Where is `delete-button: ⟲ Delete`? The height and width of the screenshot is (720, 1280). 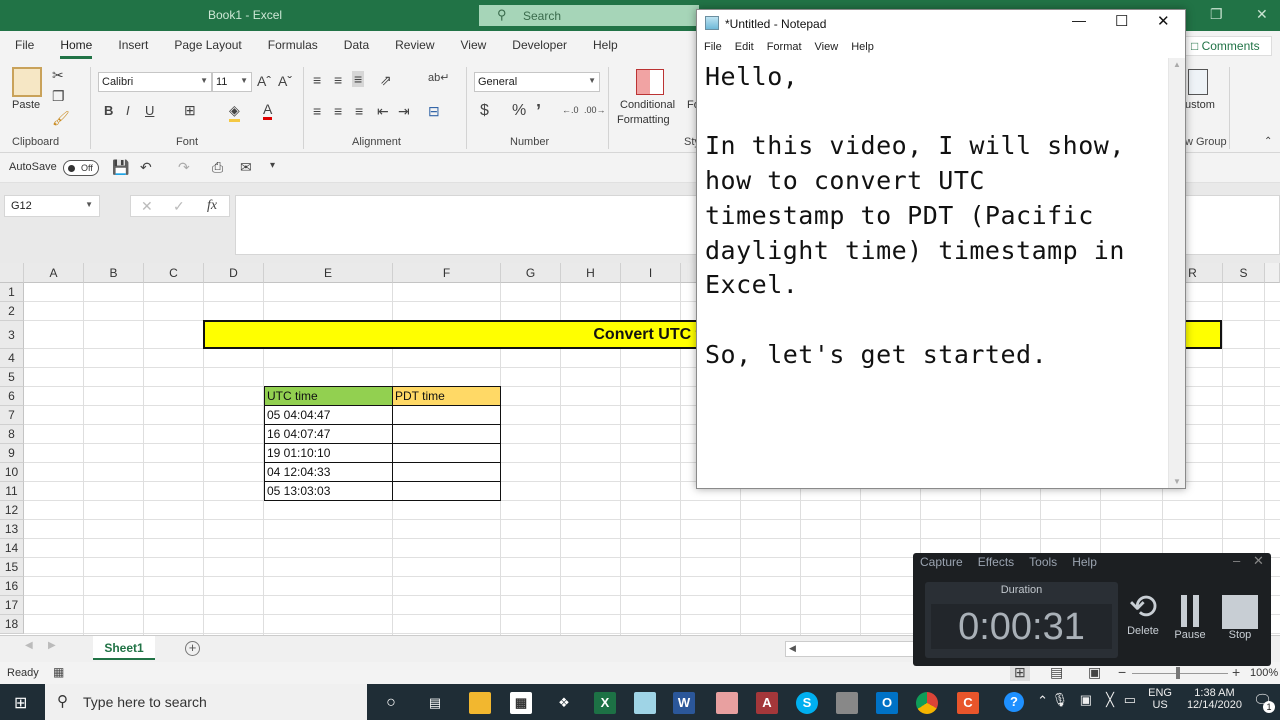 delete-button: ⟲ Delete is located at coordinates (1143, 613).